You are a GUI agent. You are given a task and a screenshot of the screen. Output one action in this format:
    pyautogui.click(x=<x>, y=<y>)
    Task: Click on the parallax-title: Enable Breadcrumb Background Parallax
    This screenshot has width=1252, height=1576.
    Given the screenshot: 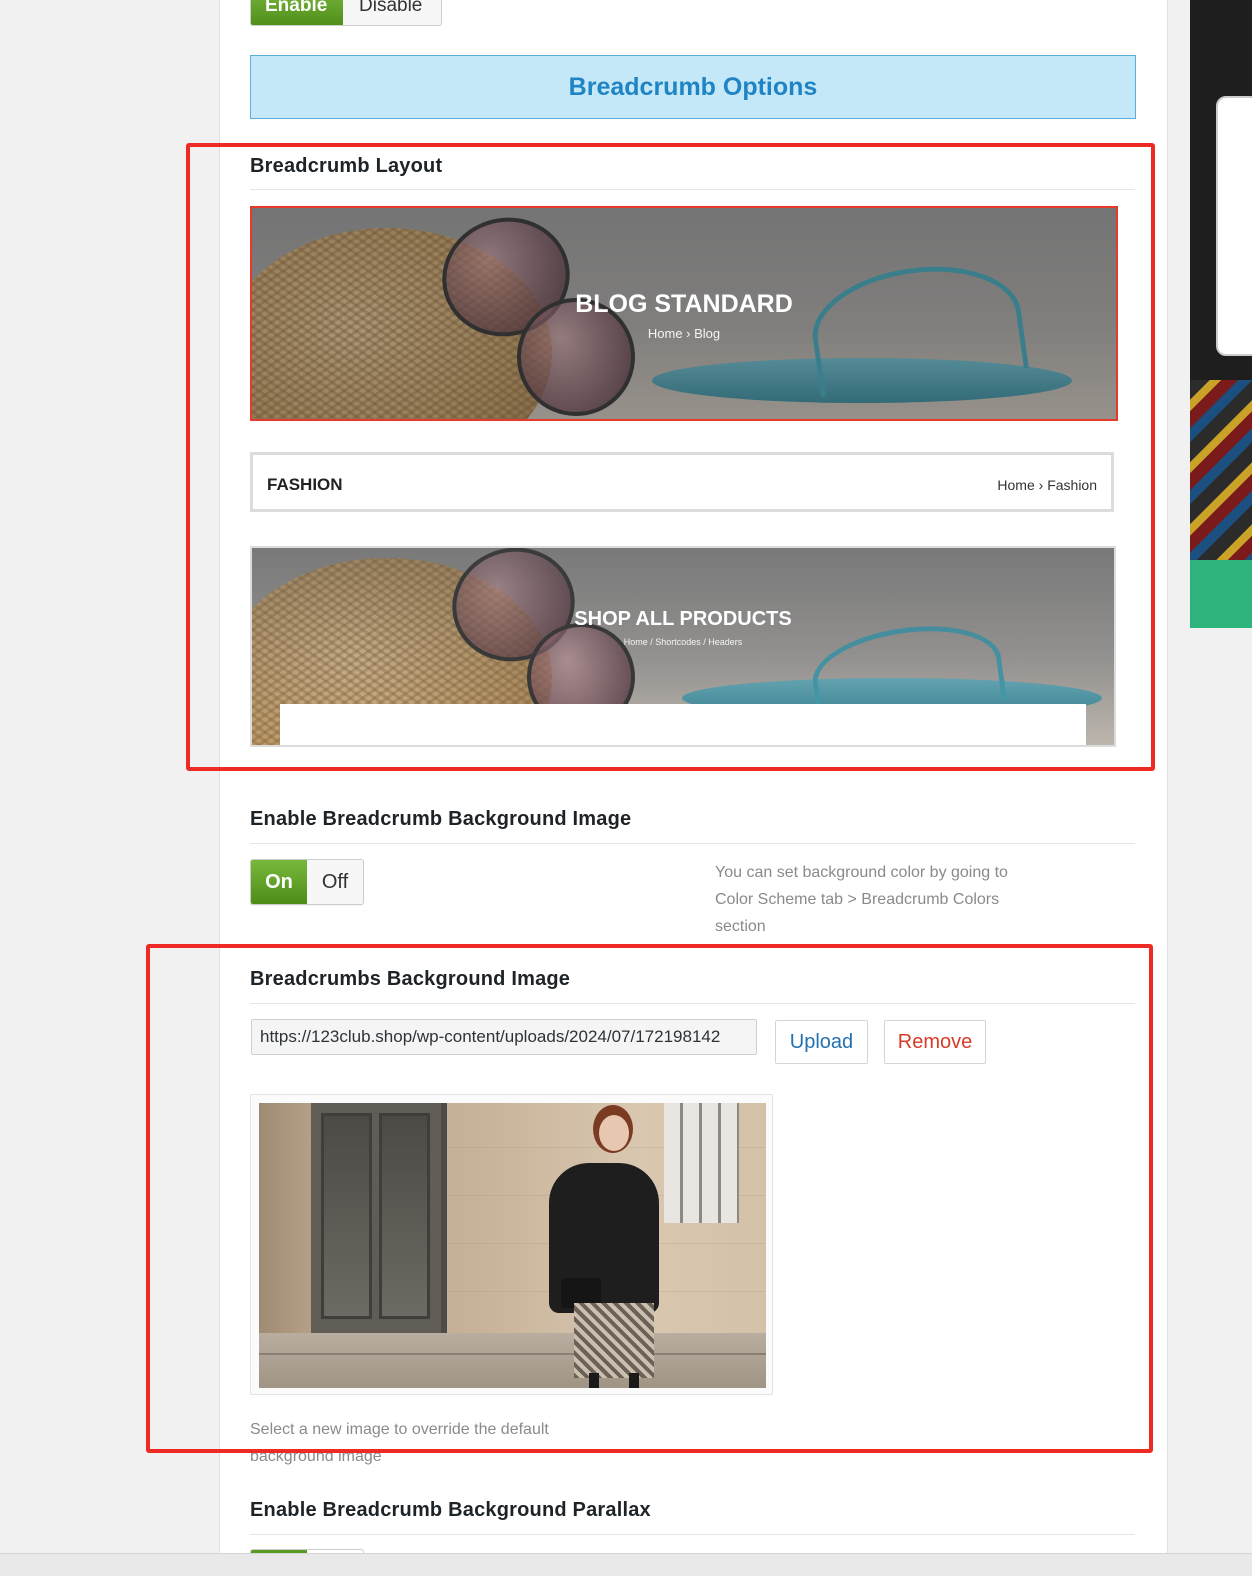 What is the action you would take?
    pyautogui.click(x=450, y=1510)
    